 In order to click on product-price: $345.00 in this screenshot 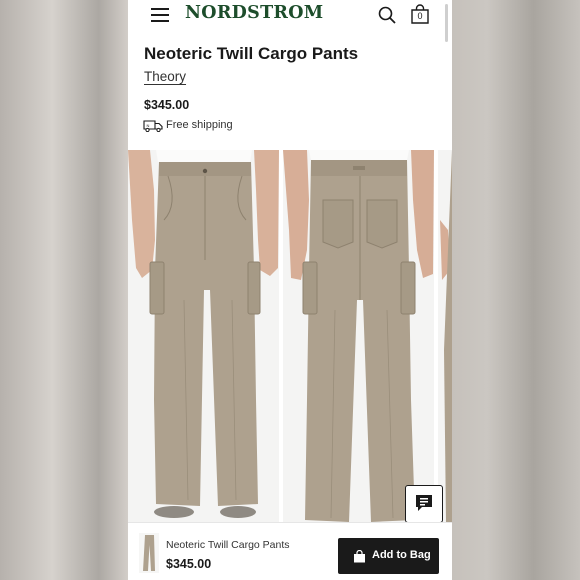, I will do `click(167, 105)`.